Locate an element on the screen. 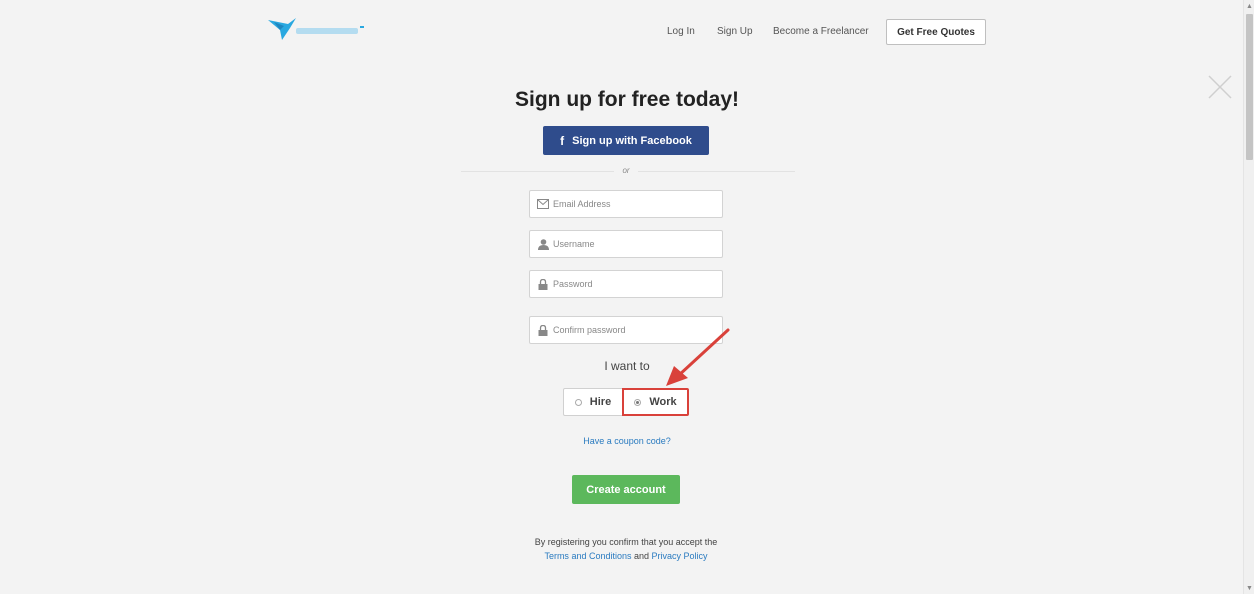  user-icon is located at coordinates (543, 244).